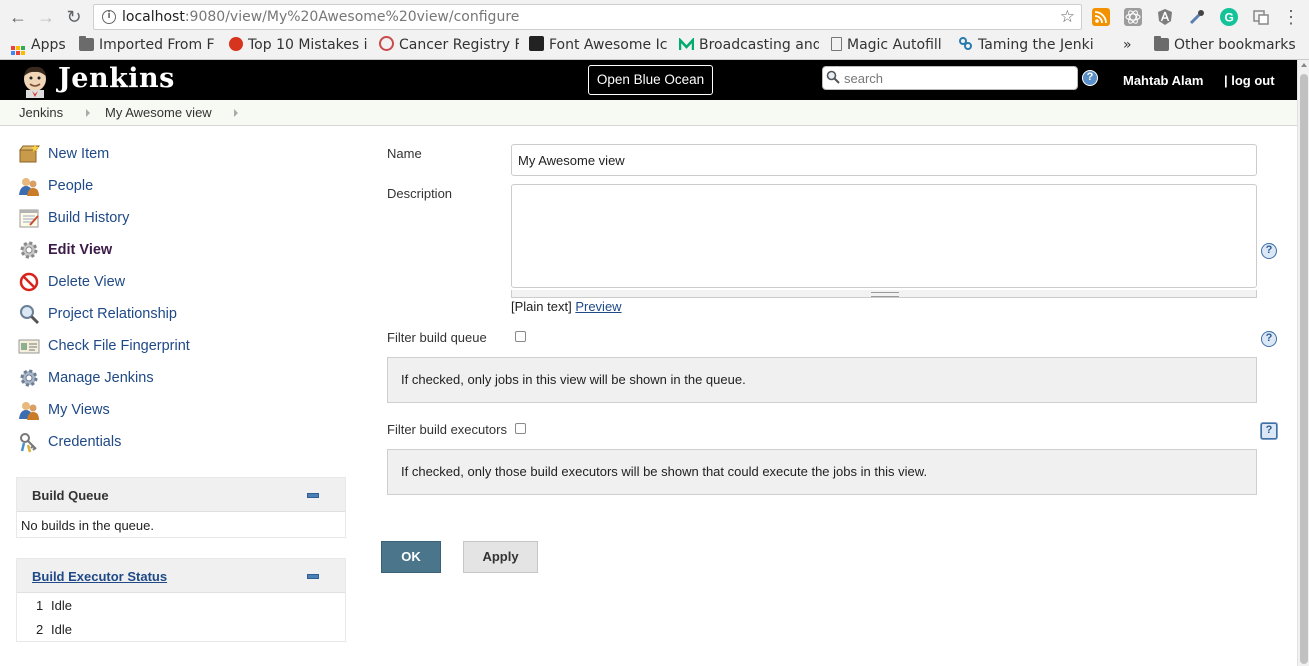 Image resolution: width=1309 pixels, height=666 pixels. I want to click on filter-executors-help-icon: ?, so click(1269, 431).